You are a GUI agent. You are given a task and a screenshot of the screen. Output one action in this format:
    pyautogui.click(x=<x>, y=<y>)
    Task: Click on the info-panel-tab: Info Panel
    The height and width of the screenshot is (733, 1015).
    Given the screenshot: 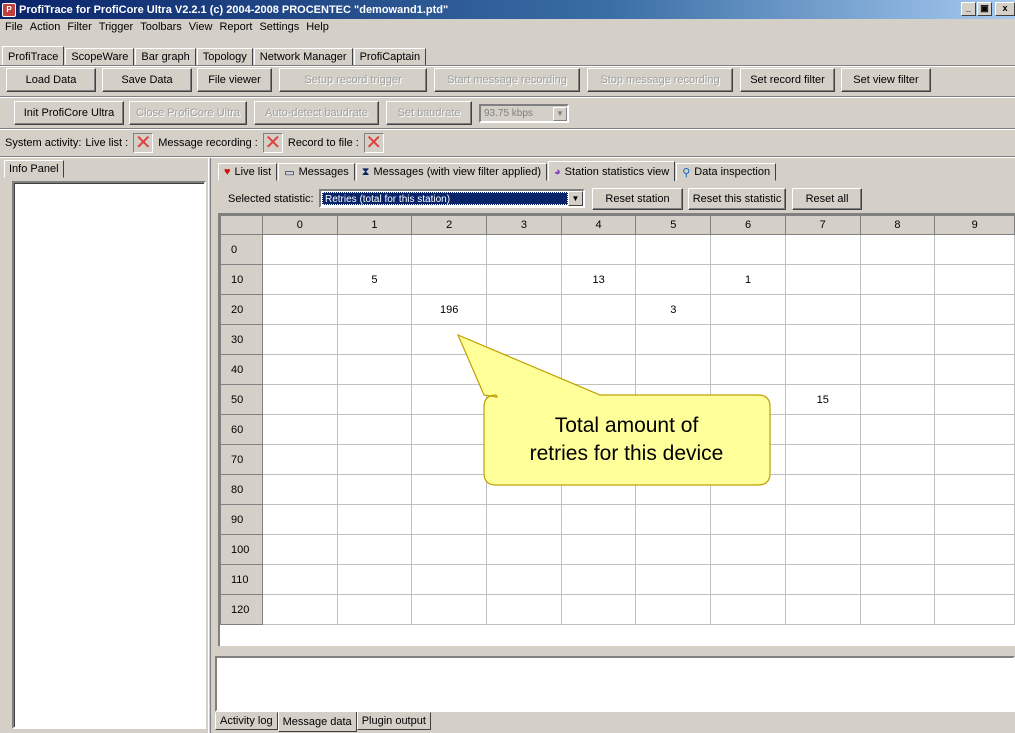 What is the action you would take?
    pyautogui.click(x=34, y=169)
    